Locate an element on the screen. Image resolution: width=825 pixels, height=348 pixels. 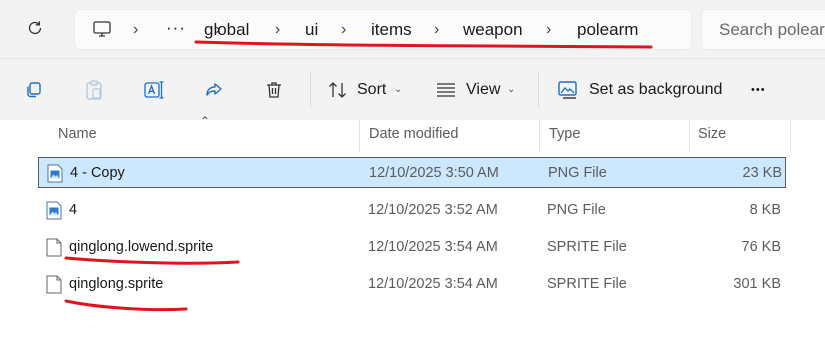
annotation-underline-breadcrumb is located at coordinates (423, 44).